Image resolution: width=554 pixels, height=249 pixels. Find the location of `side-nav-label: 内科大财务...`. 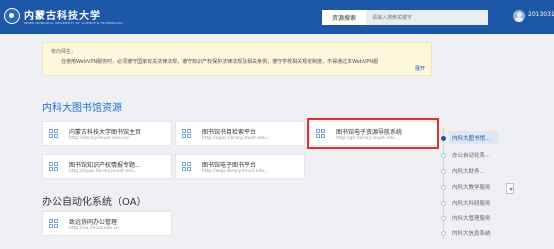

side-nav-label: 内科大财务... is located at coordinates (468, 172).